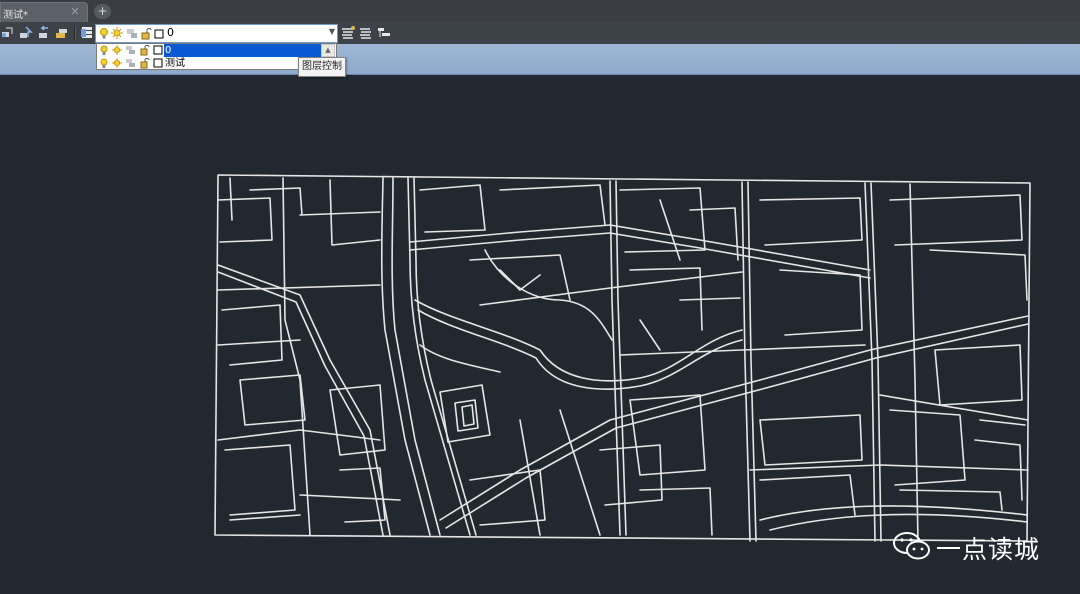 Image resolution: width=1080 pixels, height=594 pixels. Describe the element at coordinates (168, 50) in the screenshot. I see `layer-option-name: 0` at that location.